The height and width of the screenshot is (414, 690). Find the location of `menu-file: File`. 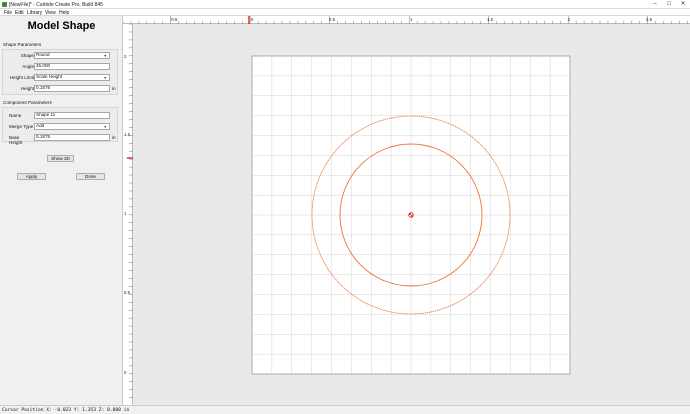

menu-file: File is located at coordinates (8, 13).